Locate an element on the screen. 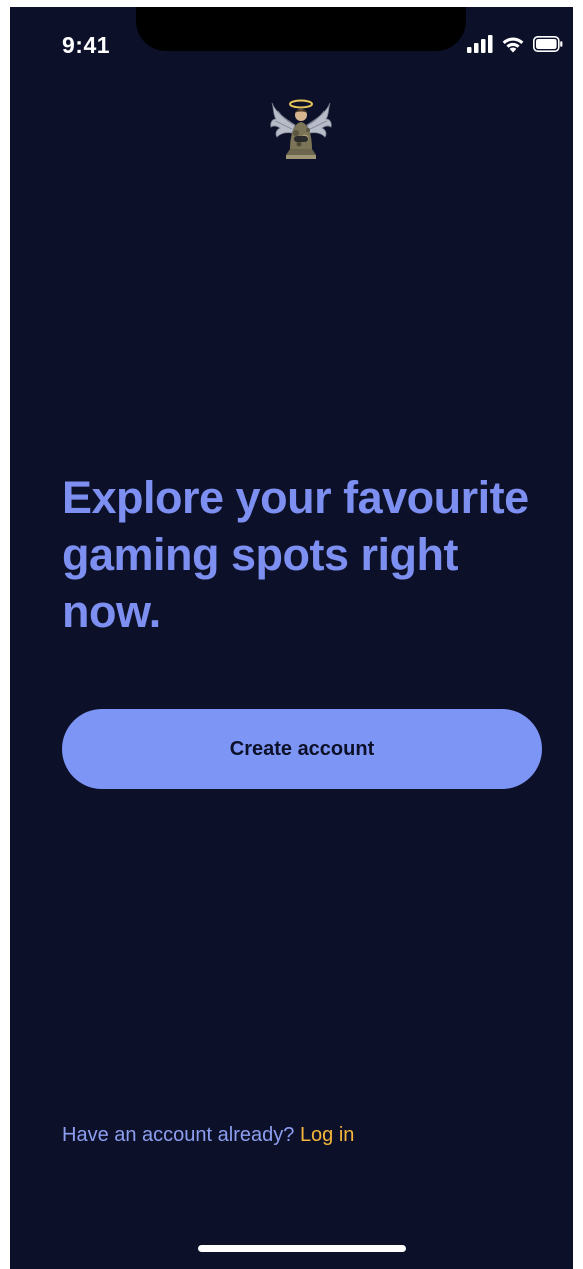  status-bar: 9:41 is located at coordinates (291, 42).